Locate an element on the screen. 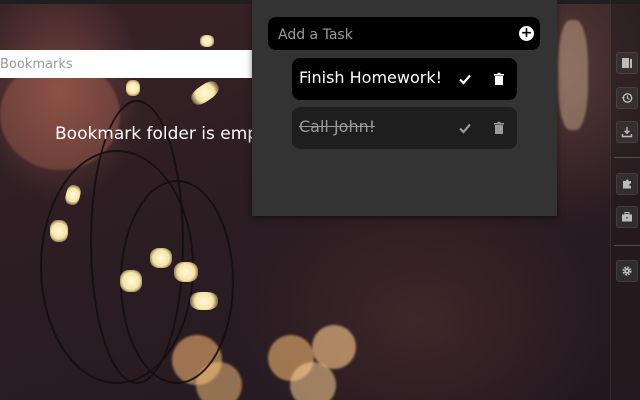 Image resolution: width=640 pixels, height=400 pixels. task-label: Finish Homework! is located at coordinates (371, 77).